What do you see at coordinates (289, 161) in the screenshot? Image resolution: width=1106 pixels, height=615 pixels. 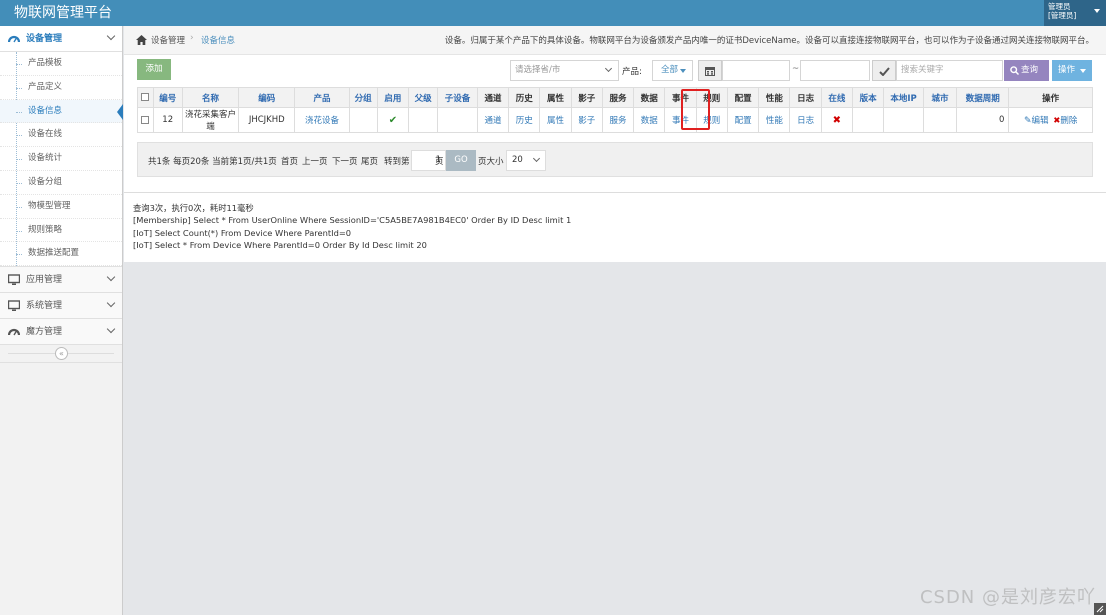 I see `pager-first: 首页` at bounding box center [289, 161].